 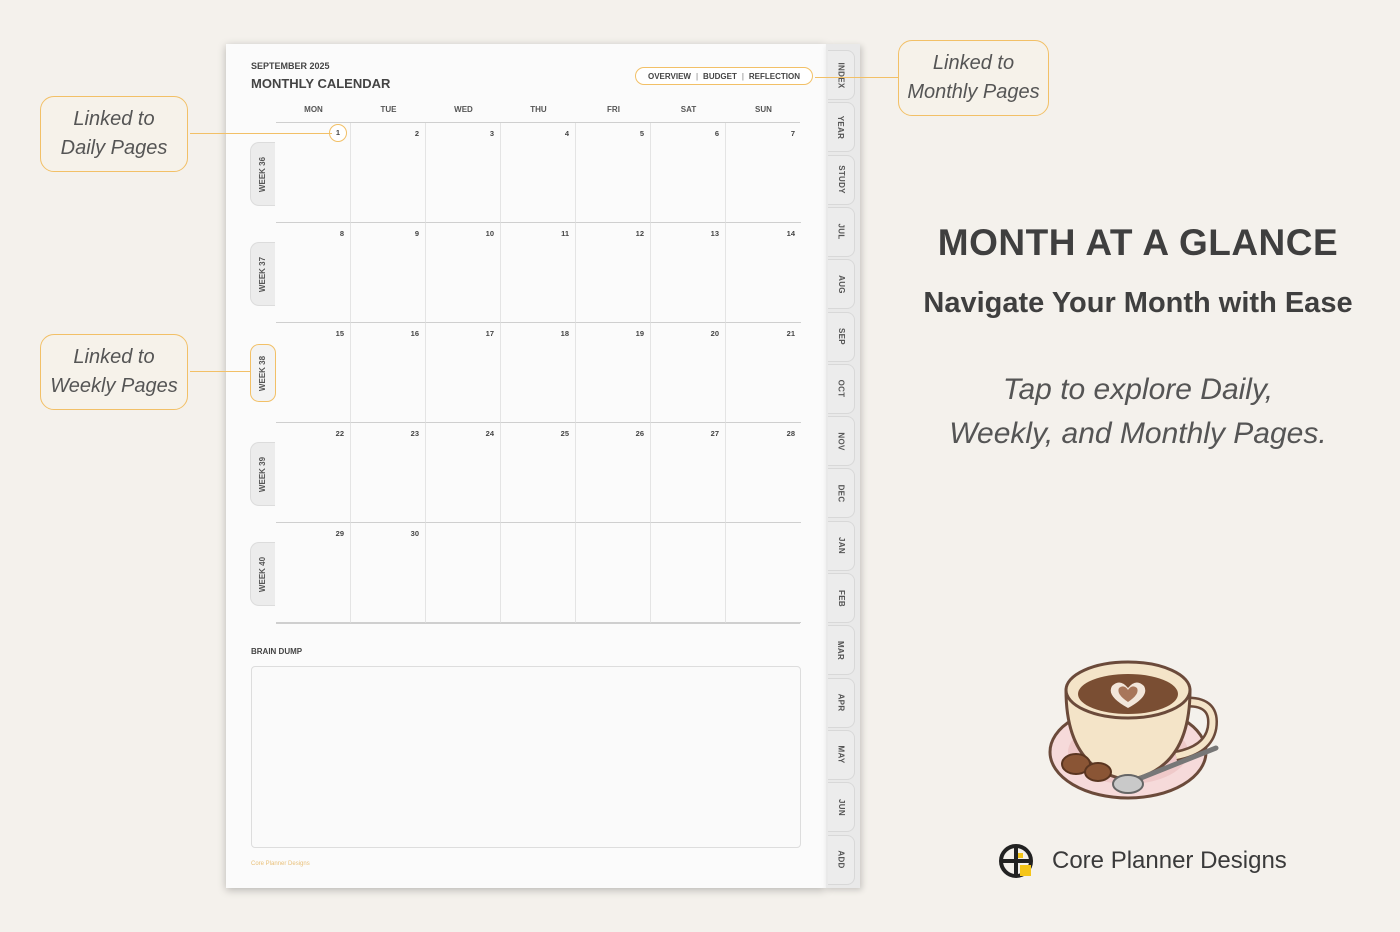 I want to click on day-cell: 27, so click(x=688, y=473).